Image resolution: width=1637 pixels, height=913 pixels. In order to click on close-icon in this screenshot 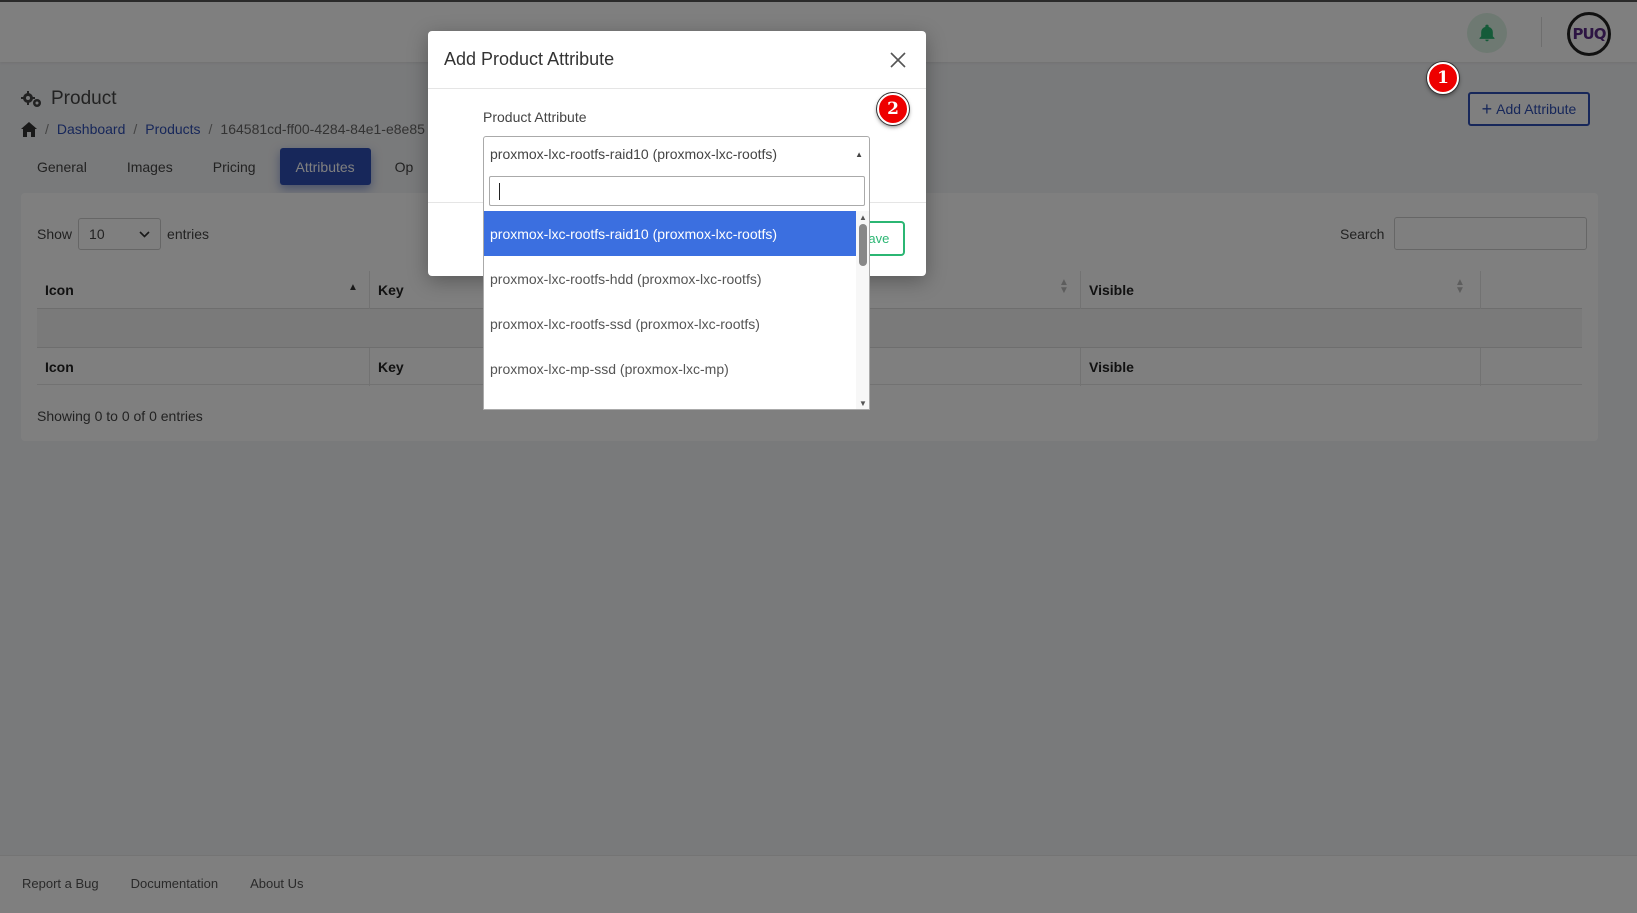, I will do `click(898, 59)`.